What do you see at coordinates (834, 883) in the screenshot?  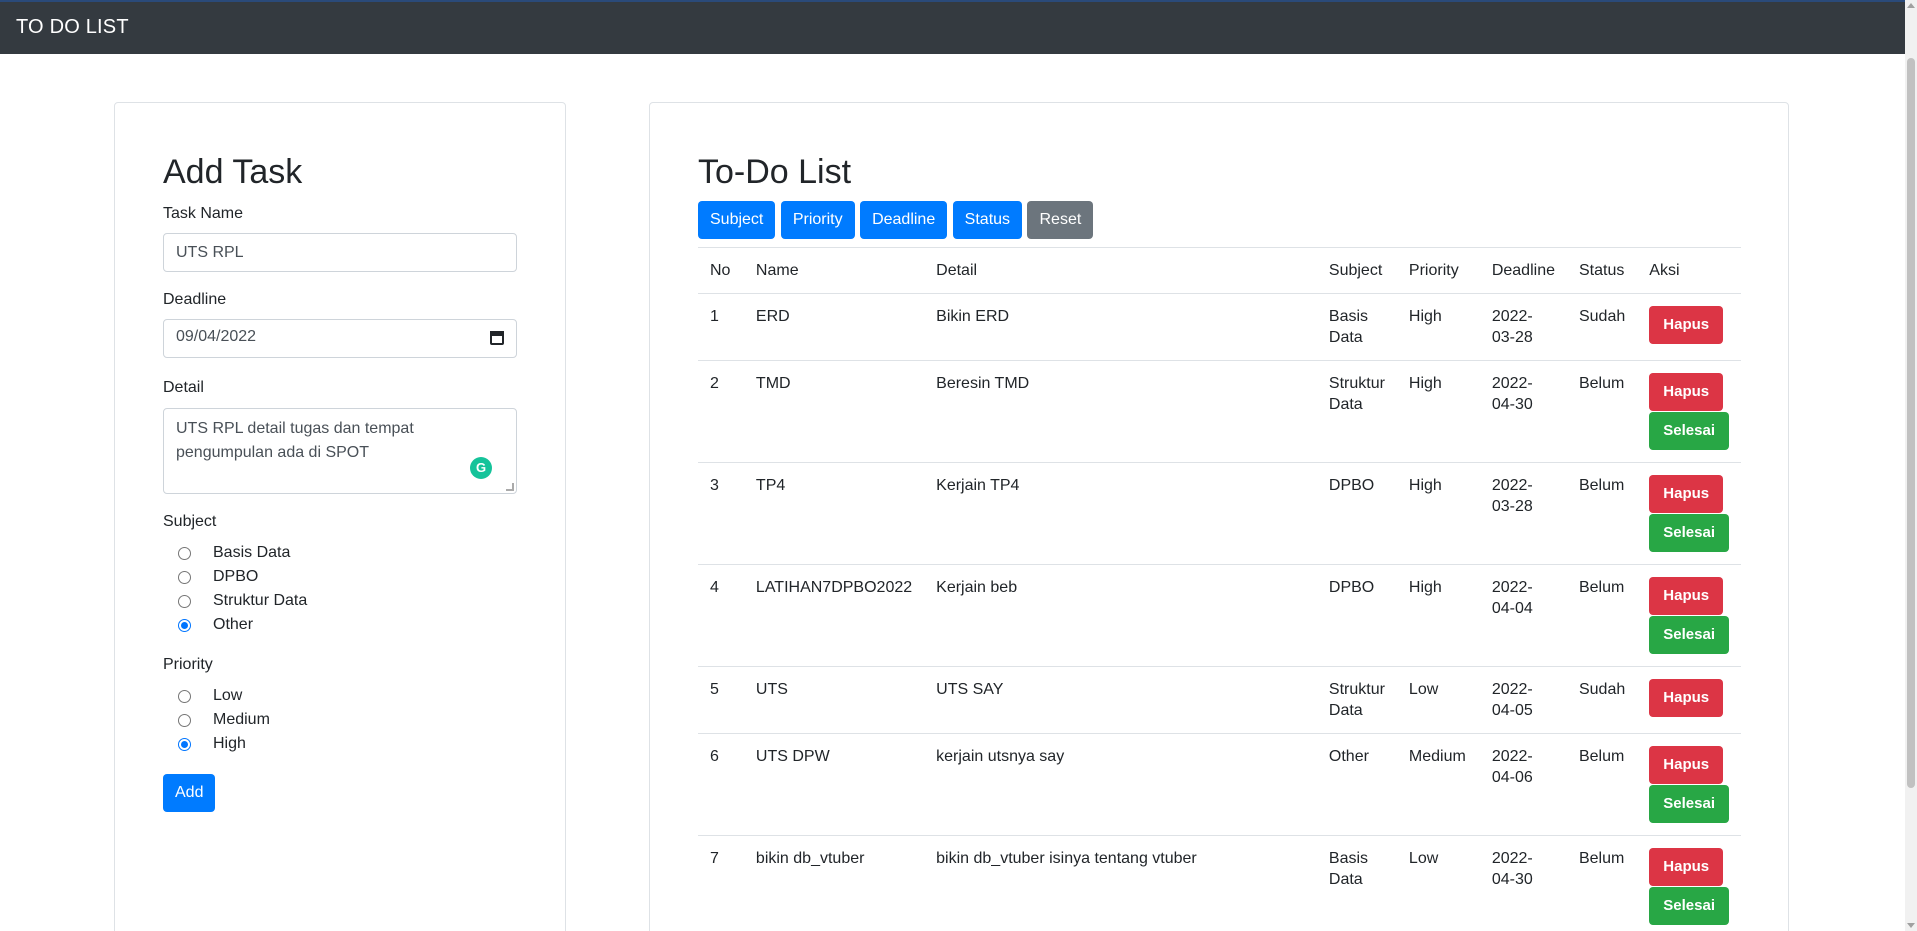 I see `cell-name: bikin db_vtuber` at bounding box center [834, 883].